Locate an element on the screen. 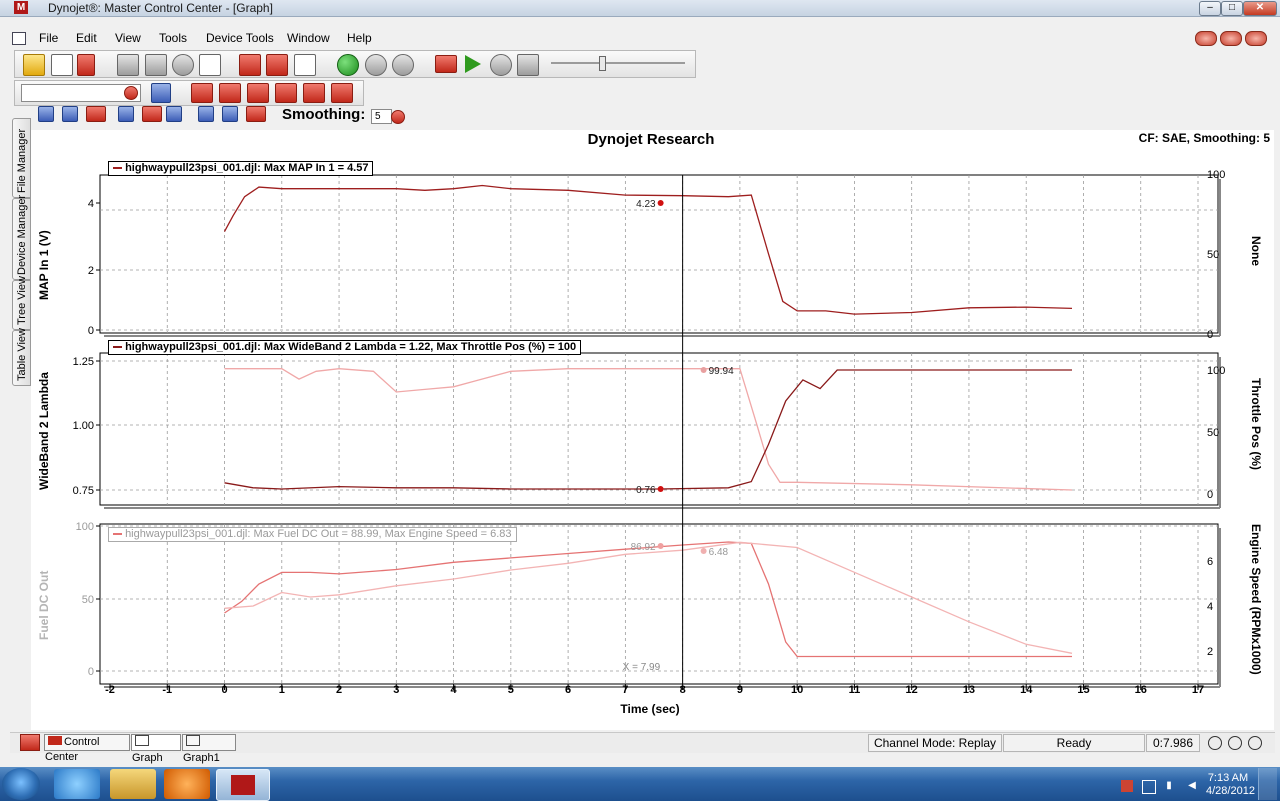 Image resolution: width=1280 pixels, height=801 pixels. dynojet-logo-icon is located at coordinates (243, 785).